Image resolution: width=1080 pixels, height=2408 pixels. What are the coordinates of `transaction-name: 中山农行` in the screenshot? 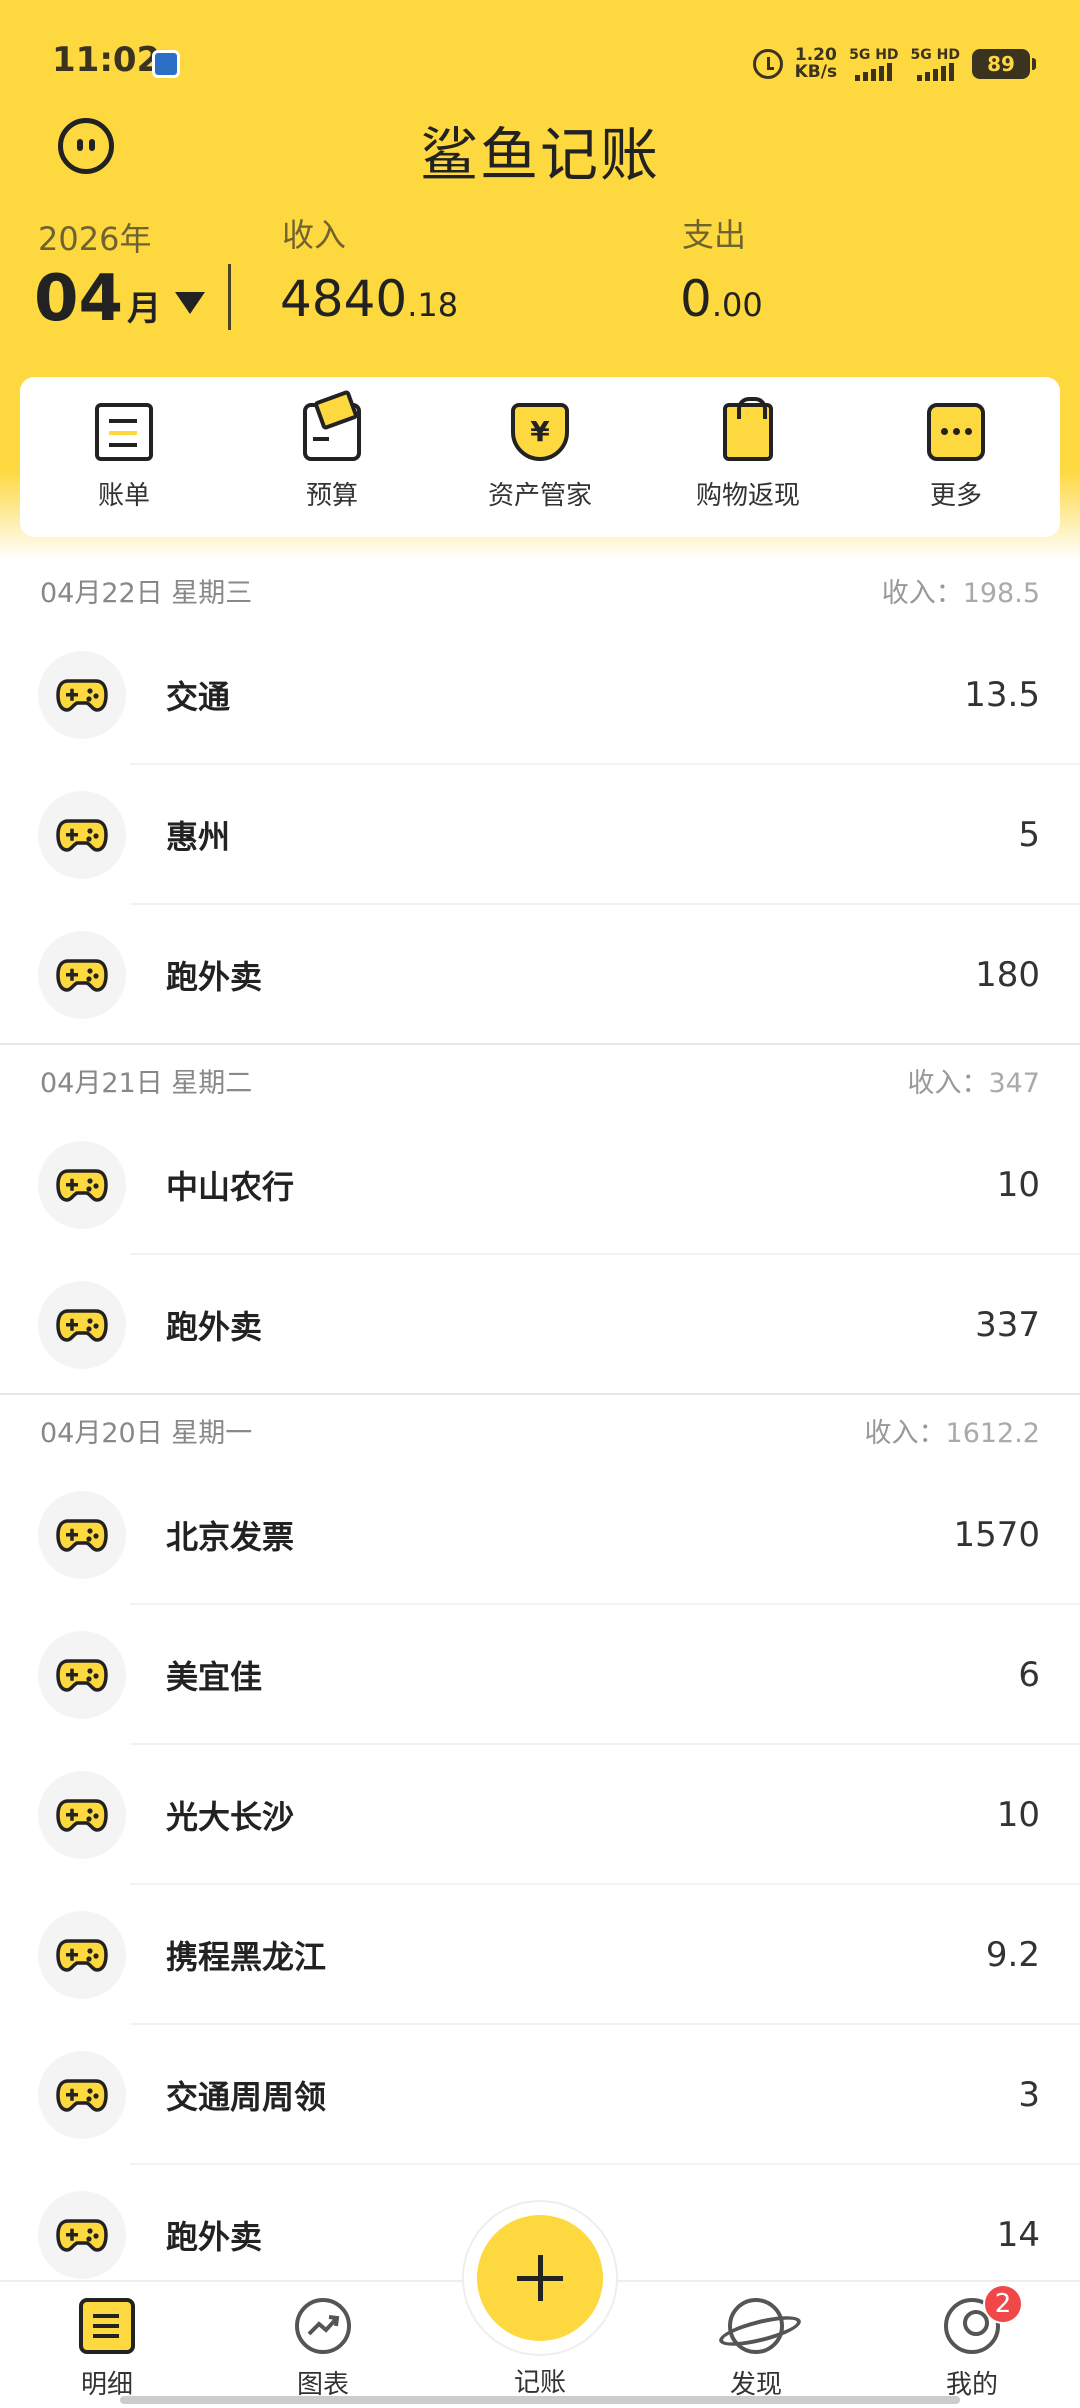 It's located at (230, 1187).